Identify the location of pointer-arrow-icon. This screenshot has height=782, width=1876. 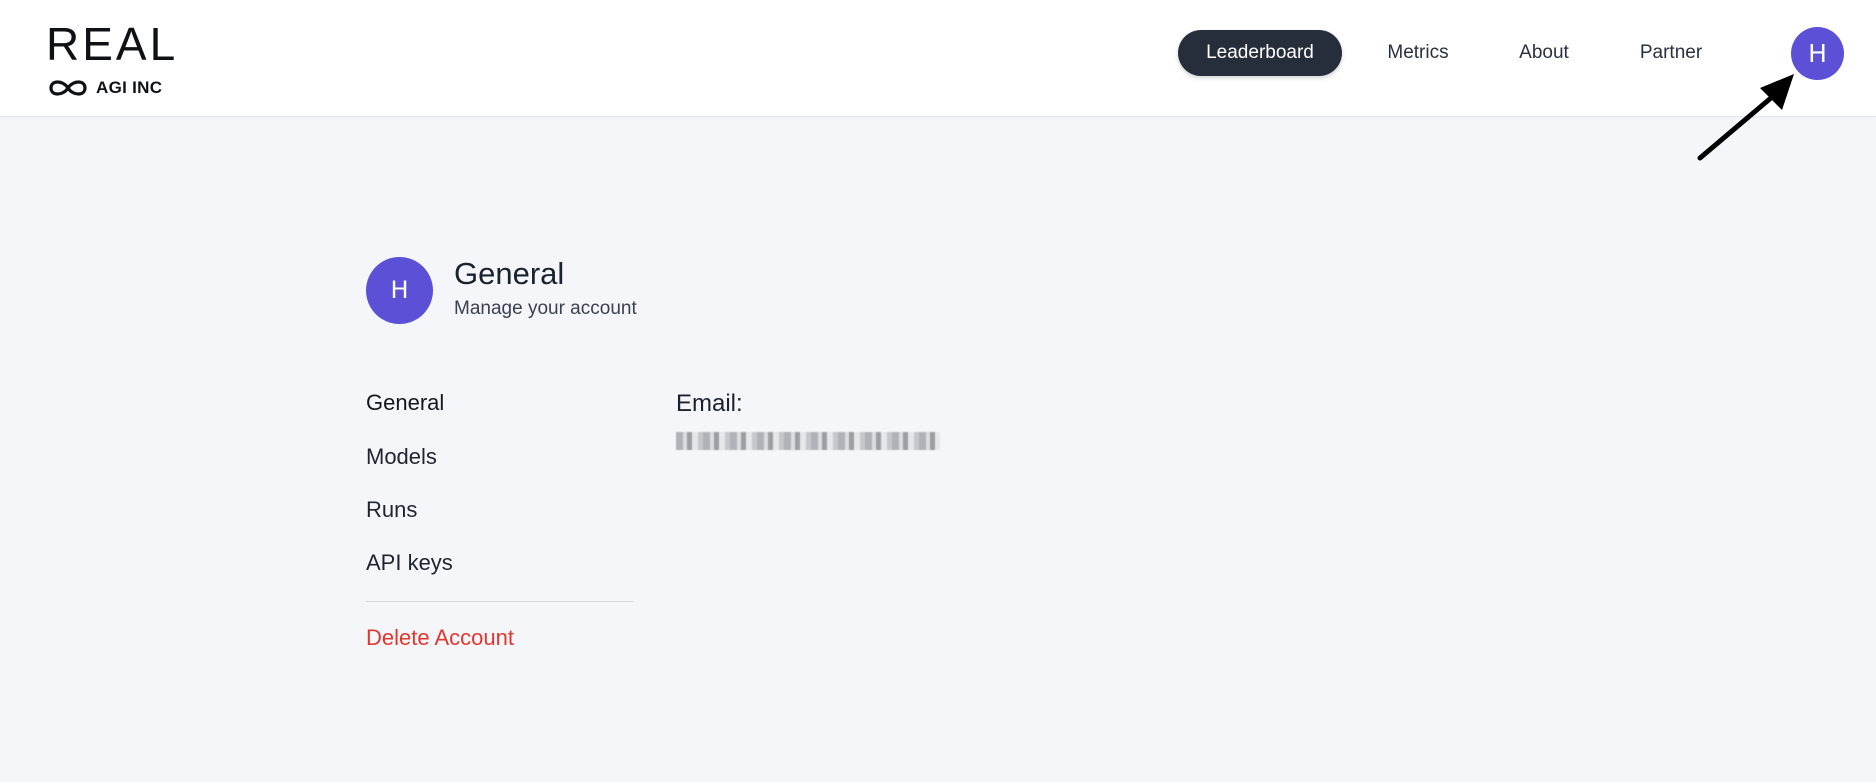
(1745, 117).